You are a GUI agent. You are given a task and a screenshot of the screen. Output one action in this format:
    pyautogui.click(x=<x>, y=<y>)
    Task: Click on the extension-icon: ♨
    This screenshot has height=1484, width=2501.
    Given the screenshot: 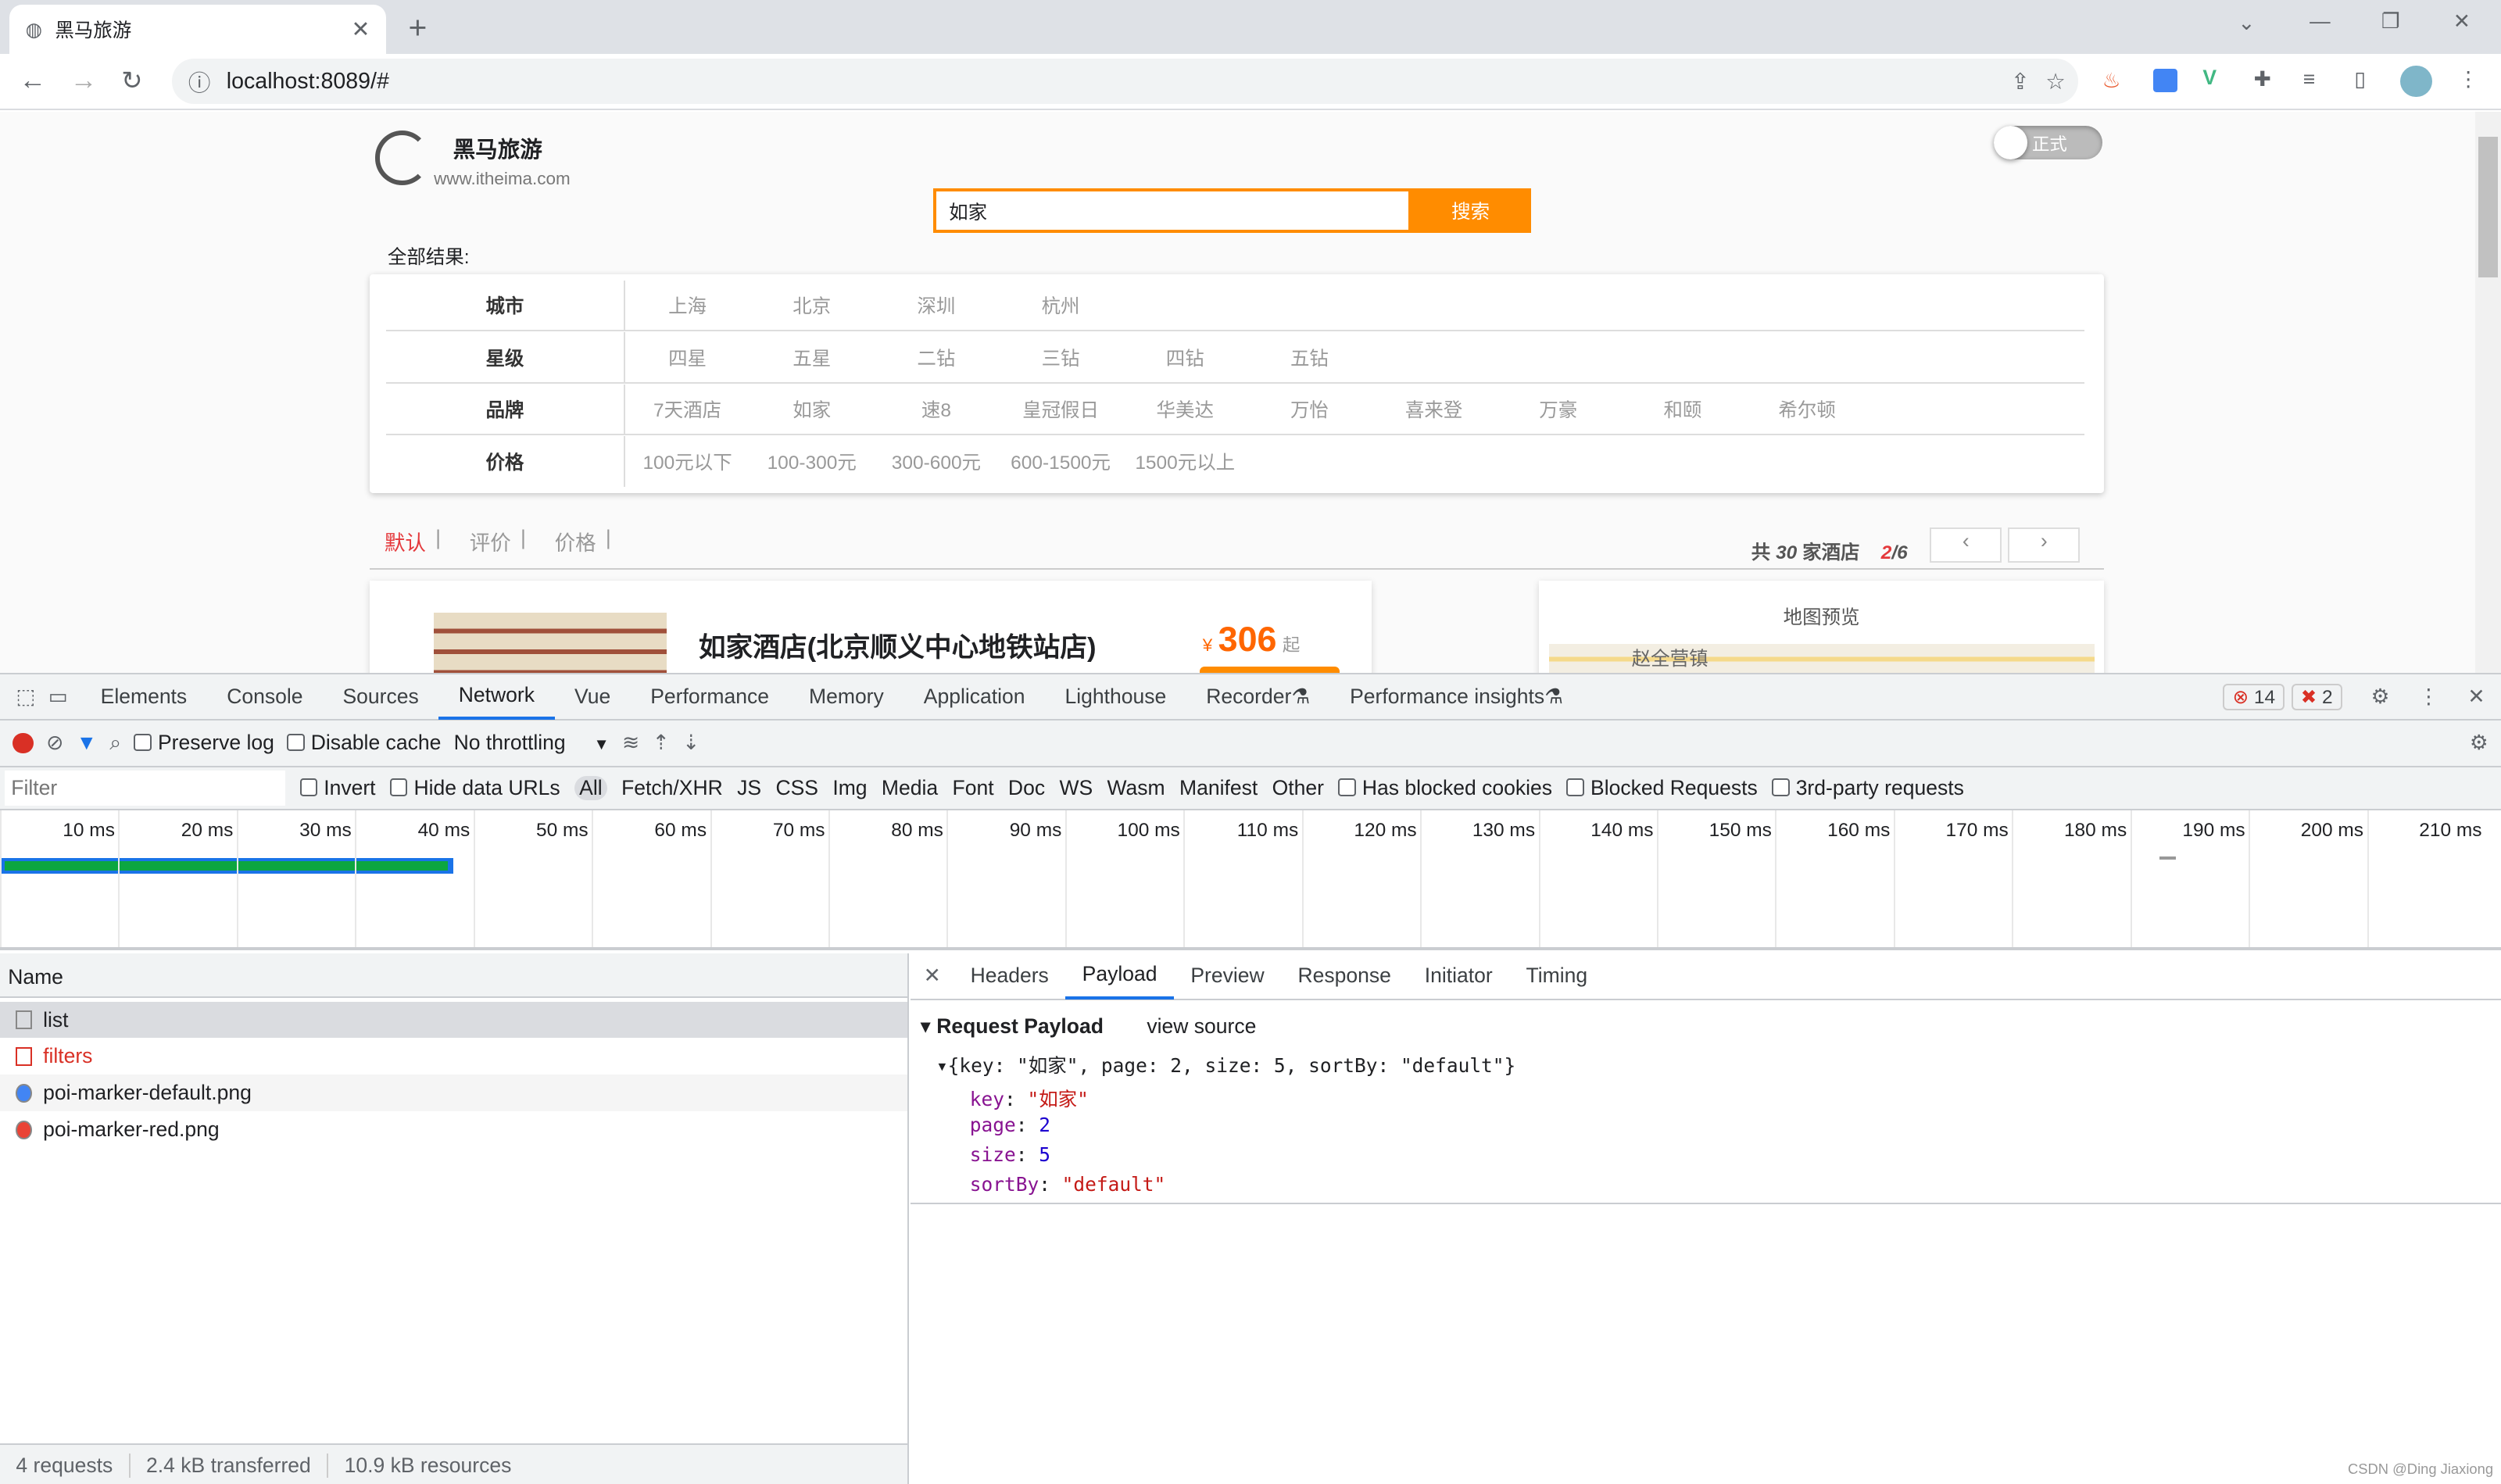 What is the action you would take?
    pyautogui.click(x=2112, y=81)
    